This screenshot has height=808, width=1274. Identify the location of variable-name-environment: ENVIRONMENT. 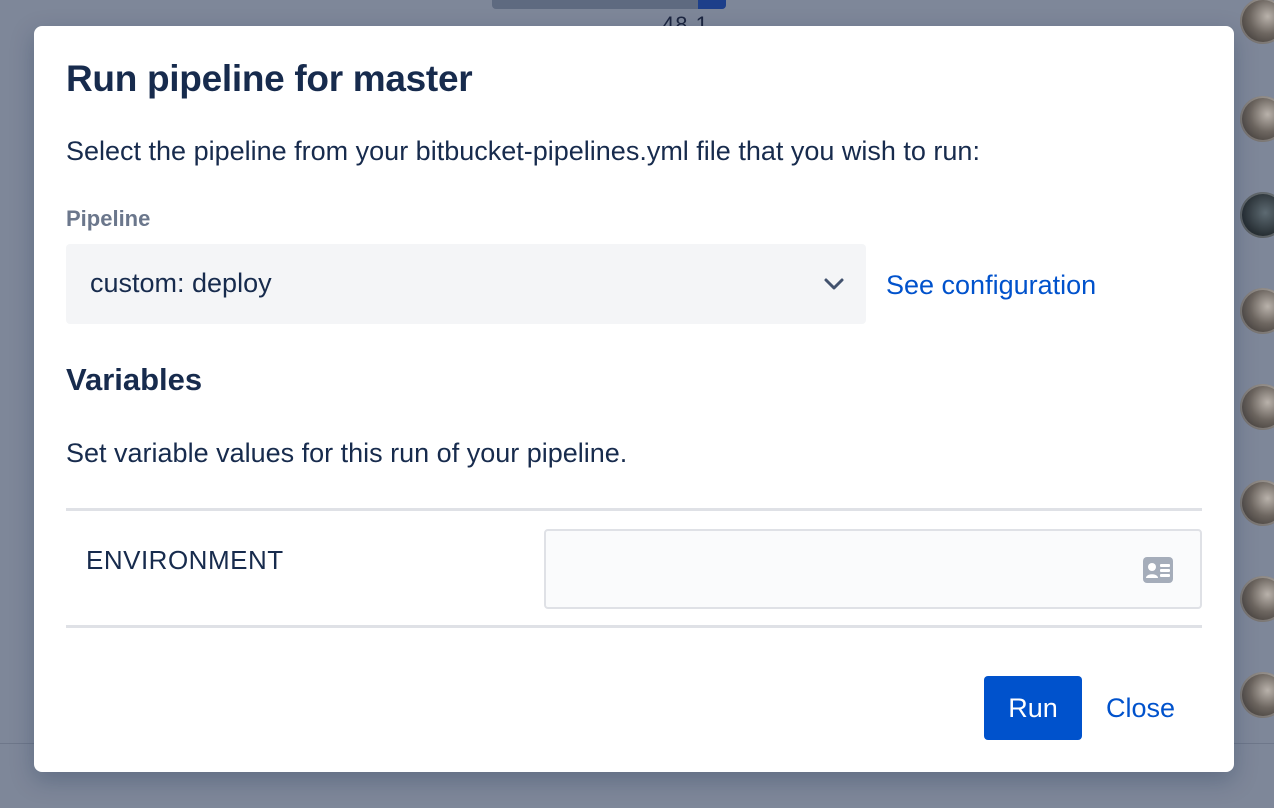
(185, 560).